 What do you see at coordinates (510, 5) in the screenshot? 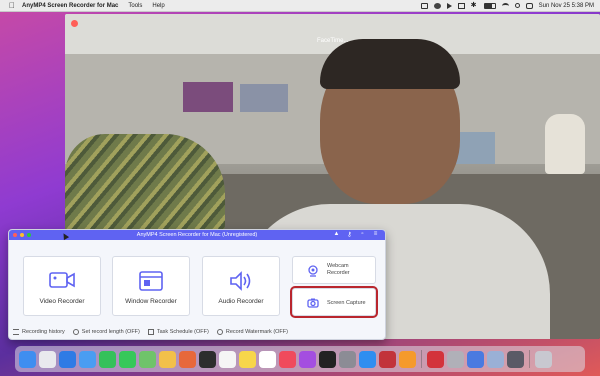
I see `menu-status-area: ✱ Sun Nov 25 5:38 PM` at bounding box center [510, 5].